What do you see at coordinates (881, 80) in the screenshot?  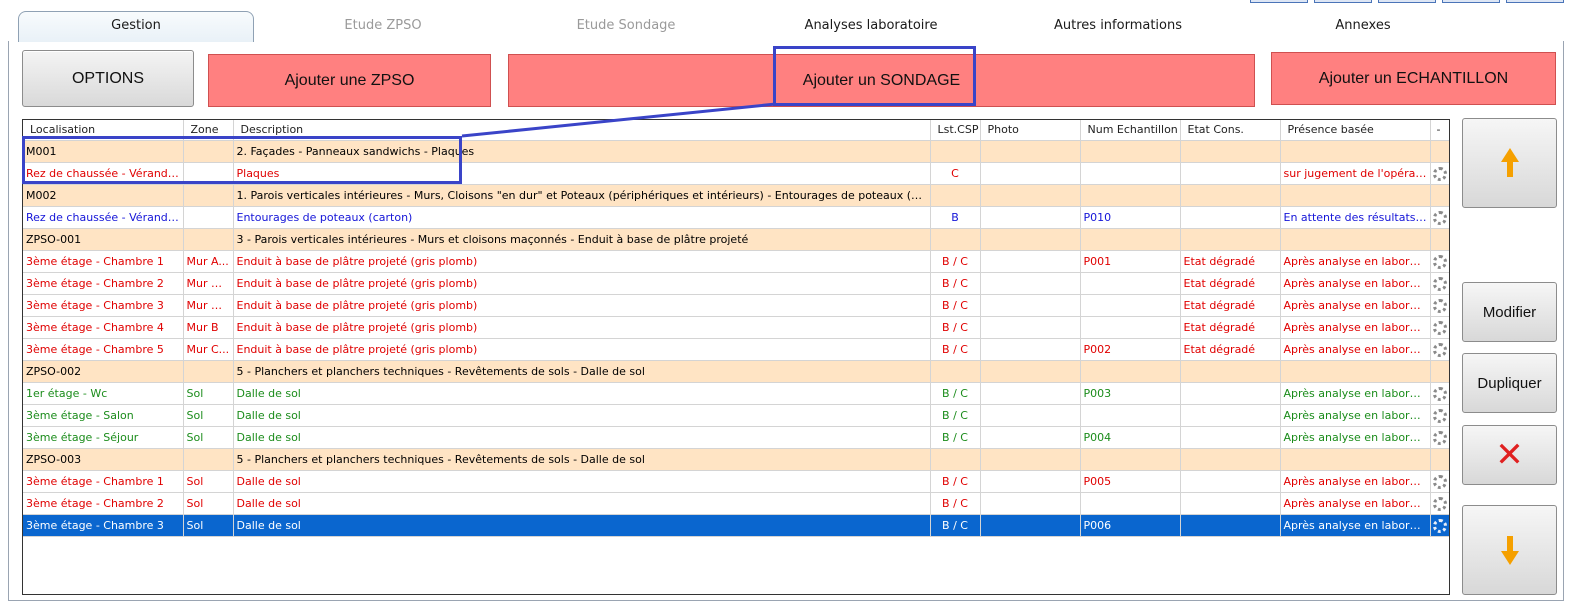 I see `add-sondage-button: Ajouter un SONDAGE` at bounding box center [881, 80].